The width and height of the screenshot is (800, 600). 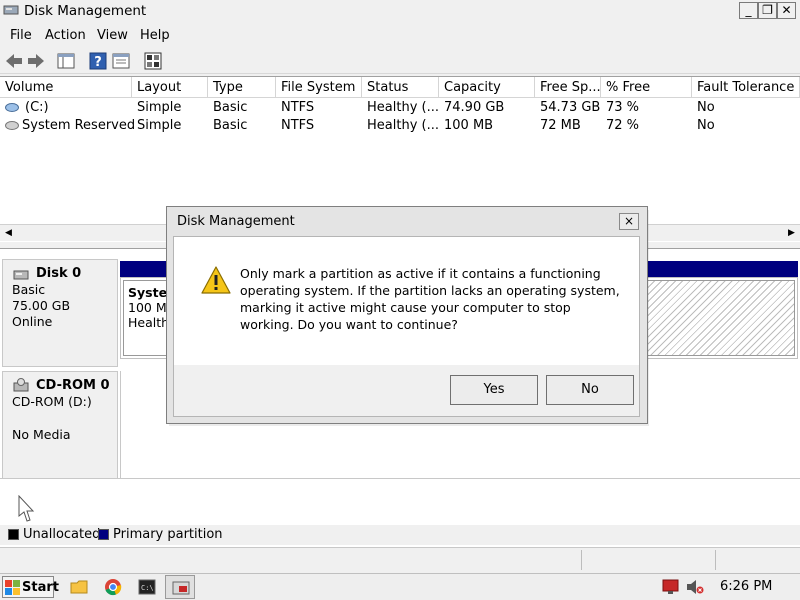 What do you see at coordinates (400, 559) in the screenshot?
I see `status-bar` at bounding box center [400, 559].